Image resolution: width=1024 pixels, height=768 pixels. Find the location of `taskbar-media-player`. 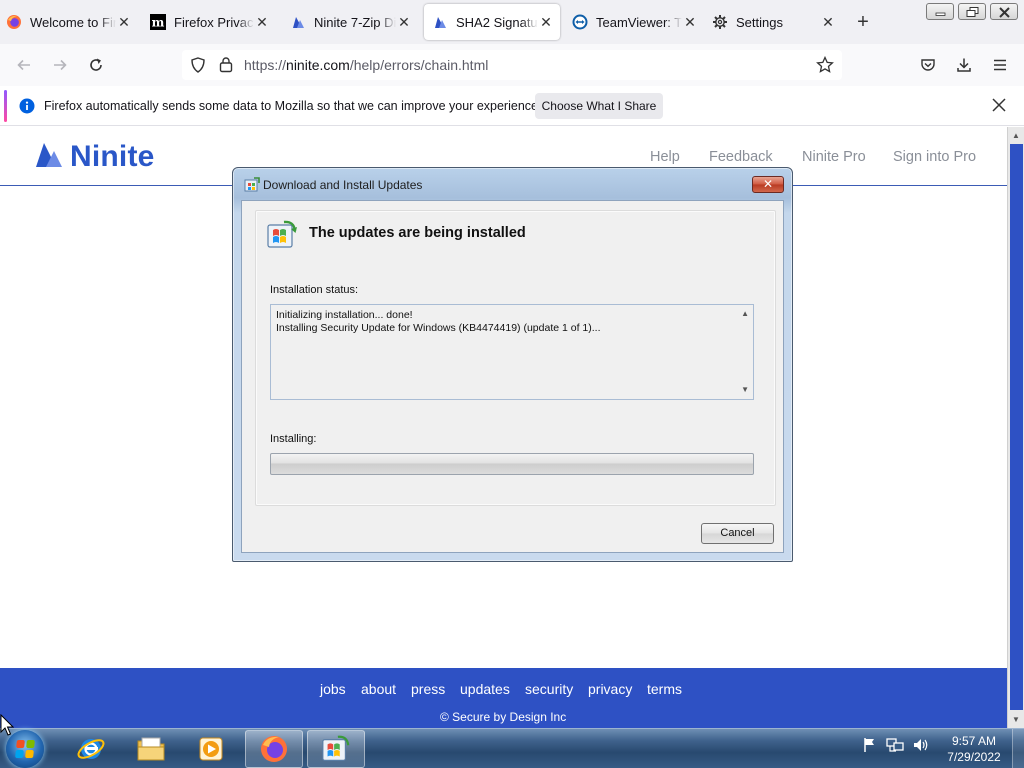

taskbar-media-player is located at coordinates (211, 749).